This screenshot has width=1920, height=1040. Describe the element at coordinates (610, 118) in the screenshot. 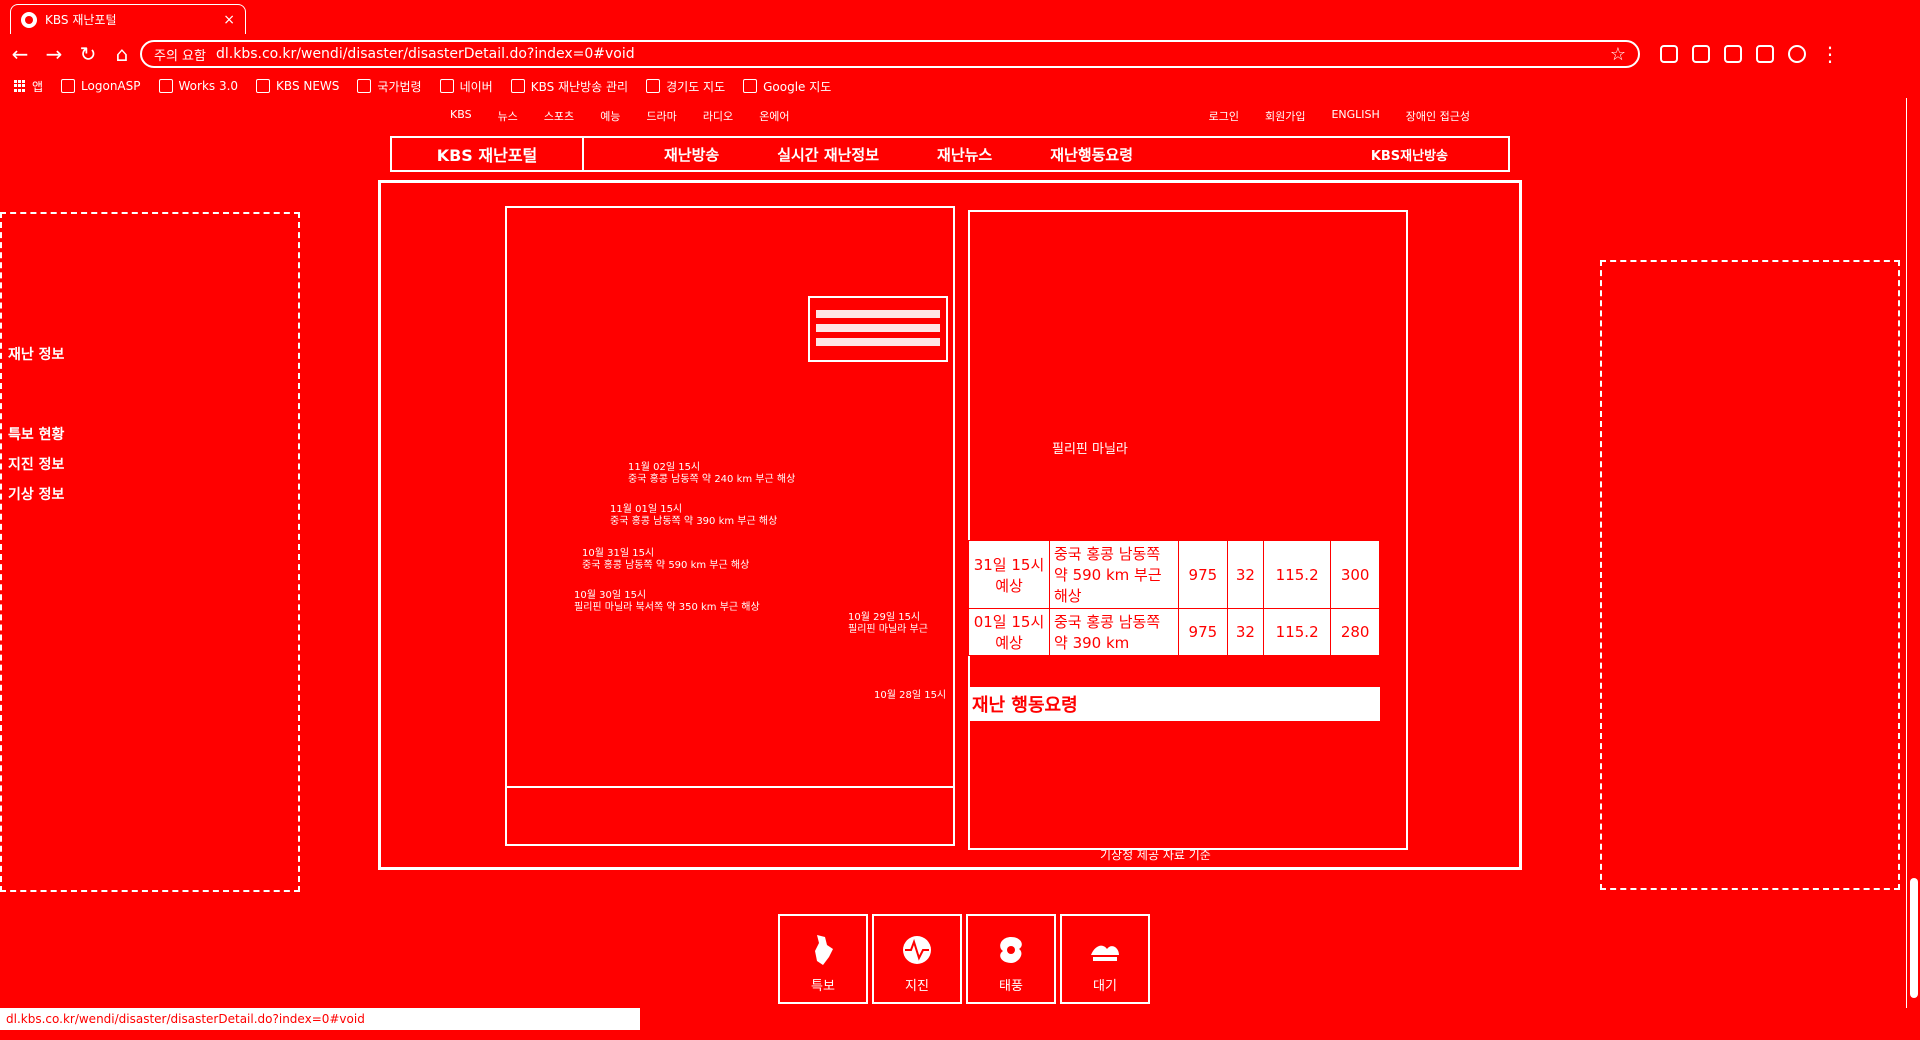

I see `nav-link: 예능` at that location.